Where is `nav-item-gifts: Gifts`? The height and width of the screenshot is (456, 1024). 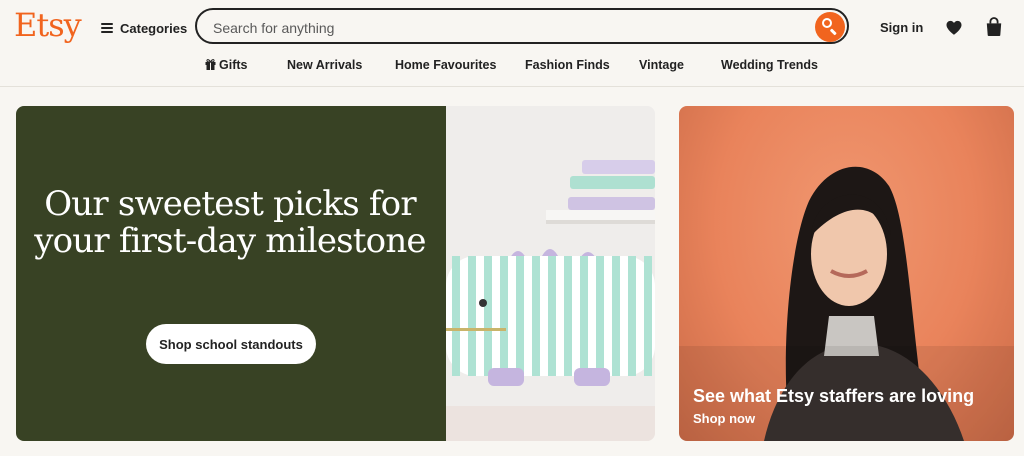
nav-item-gifts: Gifts is located at coordinates (226, 65).